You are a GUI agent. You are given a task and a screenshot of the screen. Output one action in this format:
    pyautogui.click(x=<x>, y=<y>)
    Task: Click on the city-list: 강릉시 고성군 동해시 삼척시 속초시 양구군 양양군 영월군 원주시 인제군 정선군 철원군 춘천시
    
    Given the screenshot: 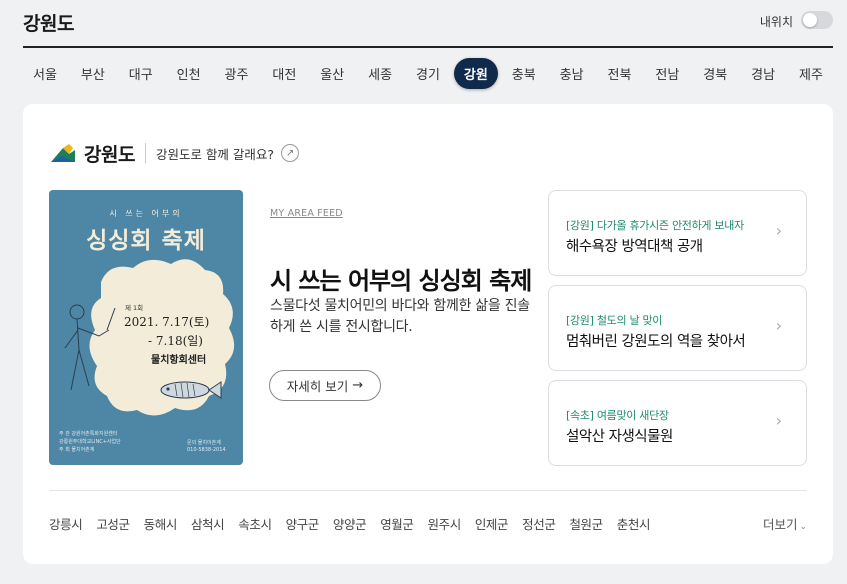 What is the action you would take?
    pyautogui.click(x=356, y=523)
    